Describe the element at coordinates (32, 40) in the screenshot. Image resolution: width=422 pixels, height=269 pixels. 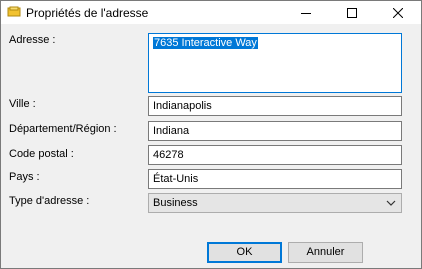
I see `address-label: Adresse :` at that location.